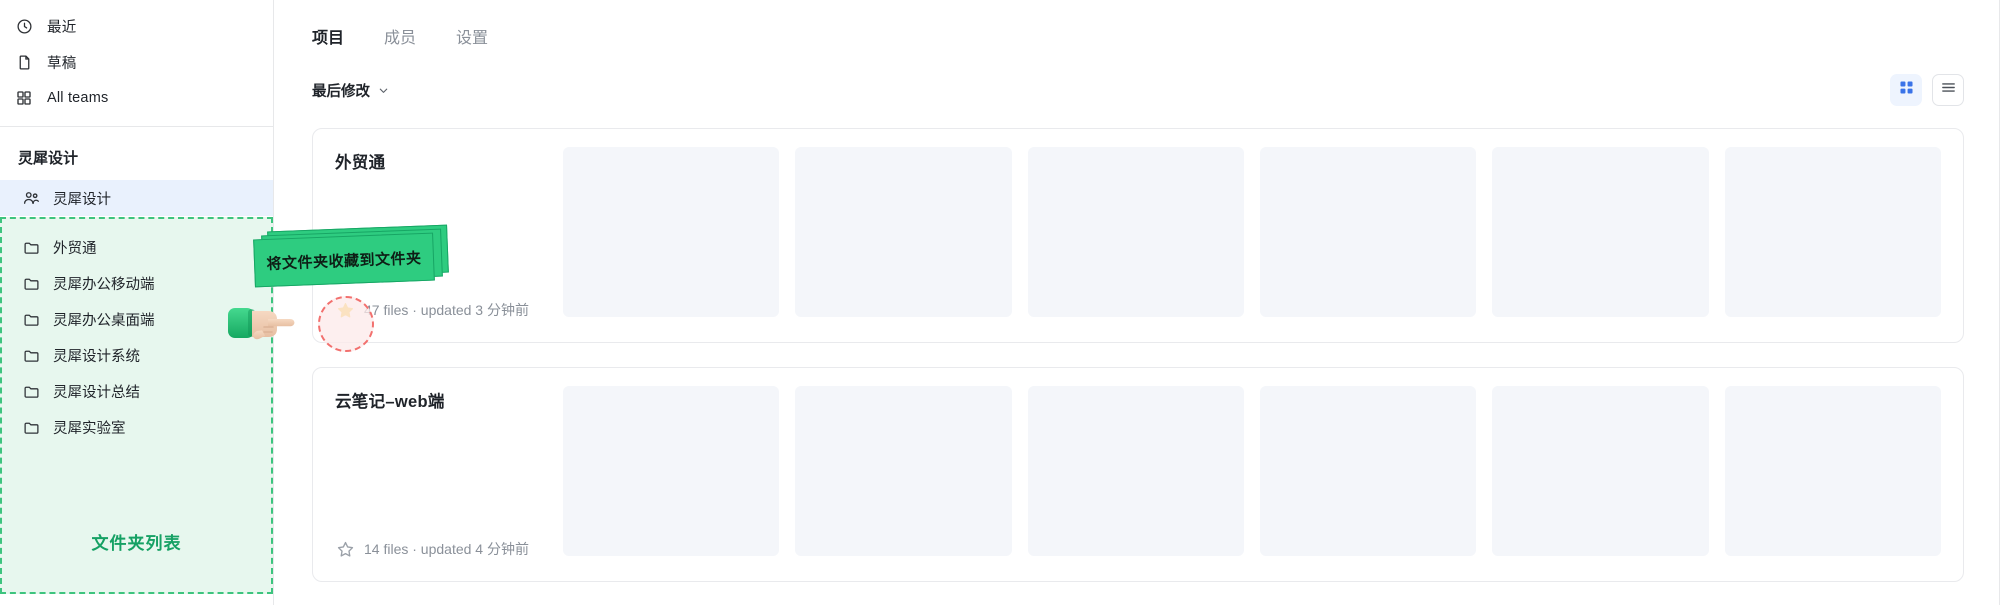 The width and height of the screenshot is (2000, 605). What do you see at coordinates (341, 91) in the screenshot?
I see `sort-dropdown-label: 最后修改` at bounding box center [341, 91].